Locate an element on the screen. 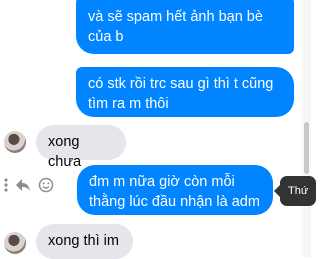  tooltip-text: Thứ is located at coordinates (298, 191).